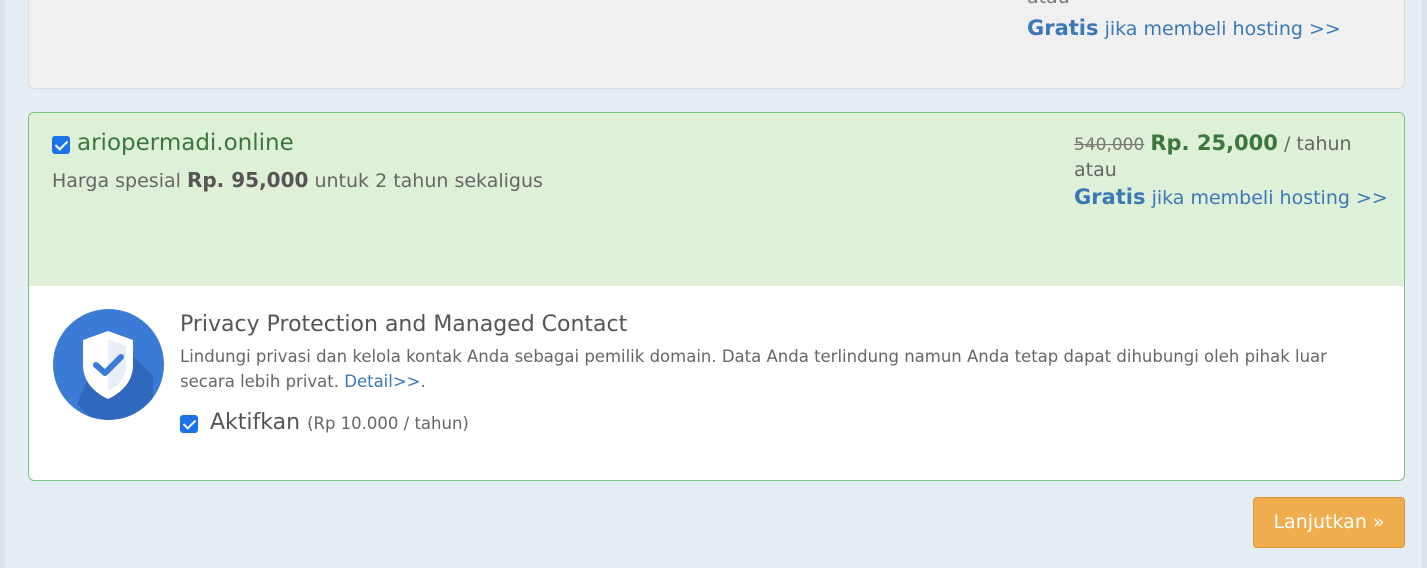 The width and height of the screenshot is (1427, 568). I want to click on old-price: 540,000, so click(1109, 145).